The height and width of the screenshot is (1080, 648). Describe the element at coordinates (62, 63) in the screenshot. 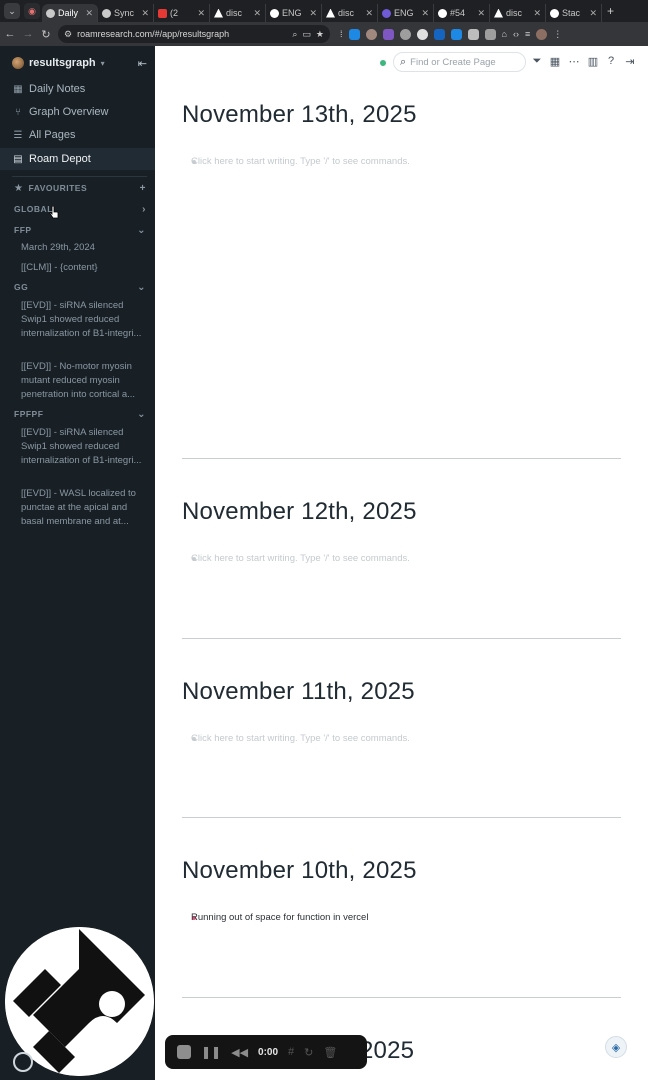

I see `graph-name: resultsgraph` at that location.